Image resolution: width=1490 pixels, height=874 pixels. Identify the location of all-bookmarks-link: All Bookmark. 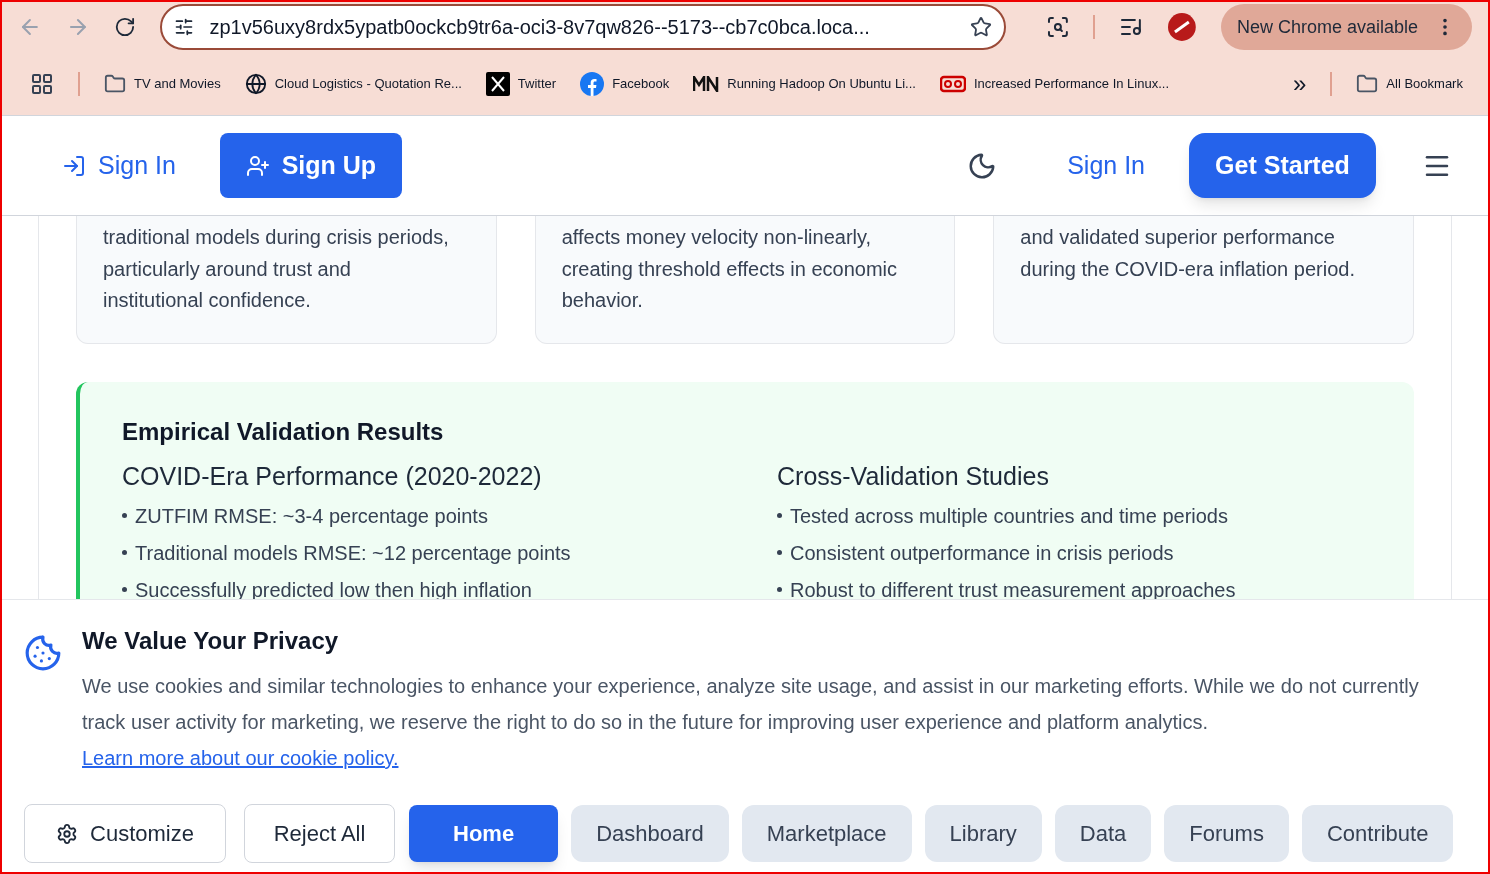
(1409, 83).